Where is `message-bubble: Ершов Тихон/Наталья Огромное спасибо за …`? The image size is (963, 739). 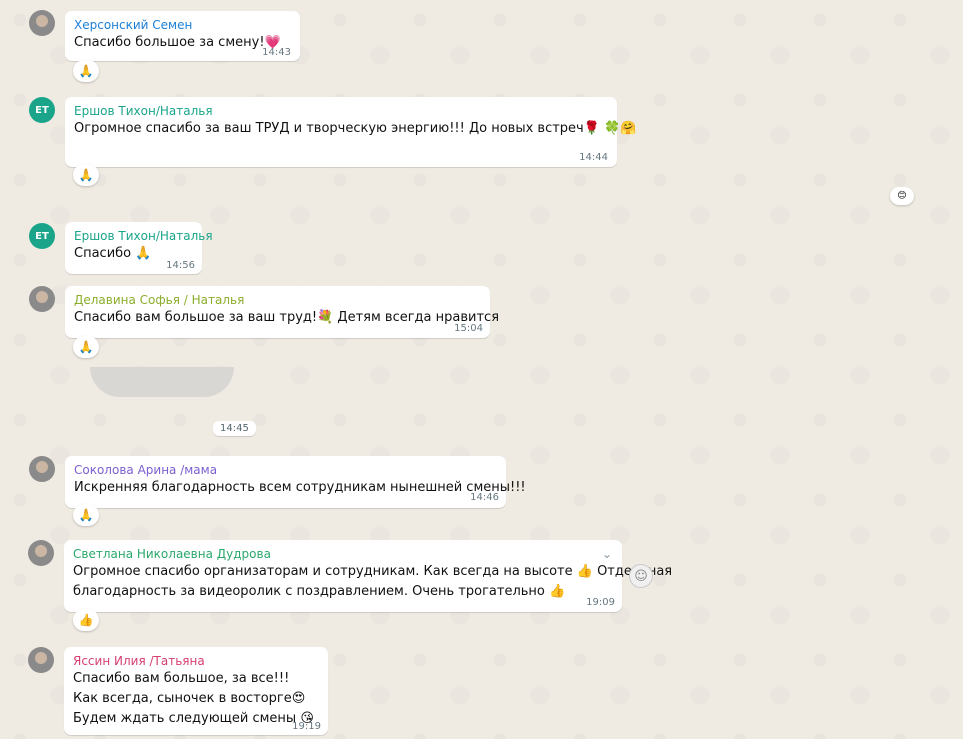 message-bubble: Ершов Тихон/Наталья Огромное спасибо за … is located at coordinates (351, 132).